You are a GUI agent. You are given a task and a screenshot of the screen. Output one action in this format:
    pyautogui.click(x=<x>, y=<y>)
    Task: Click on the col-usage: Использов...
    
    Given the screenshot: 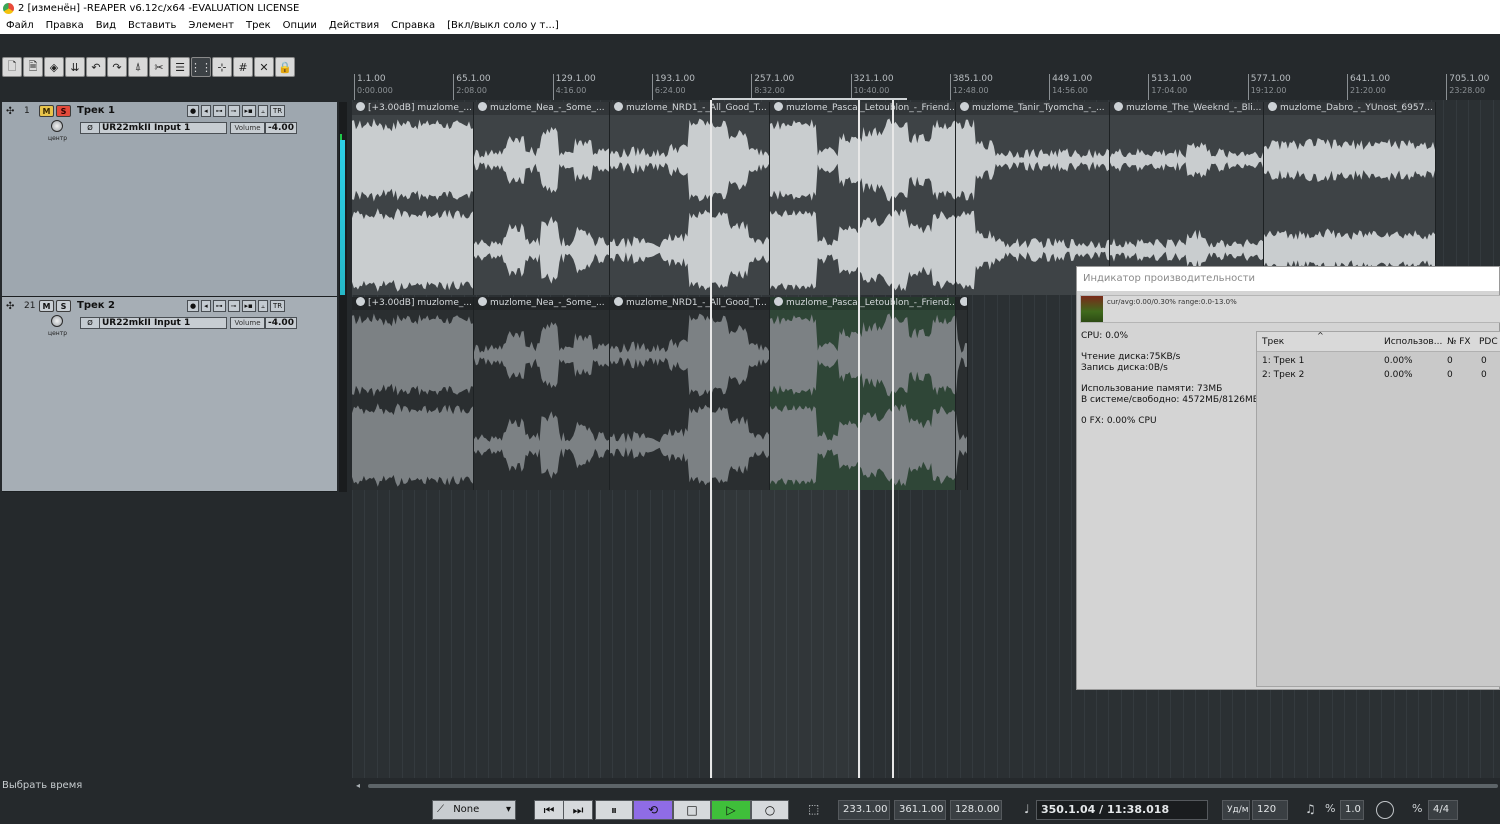 What is the action you would take?
    pyautogui.click(x=1413, y=342)
    